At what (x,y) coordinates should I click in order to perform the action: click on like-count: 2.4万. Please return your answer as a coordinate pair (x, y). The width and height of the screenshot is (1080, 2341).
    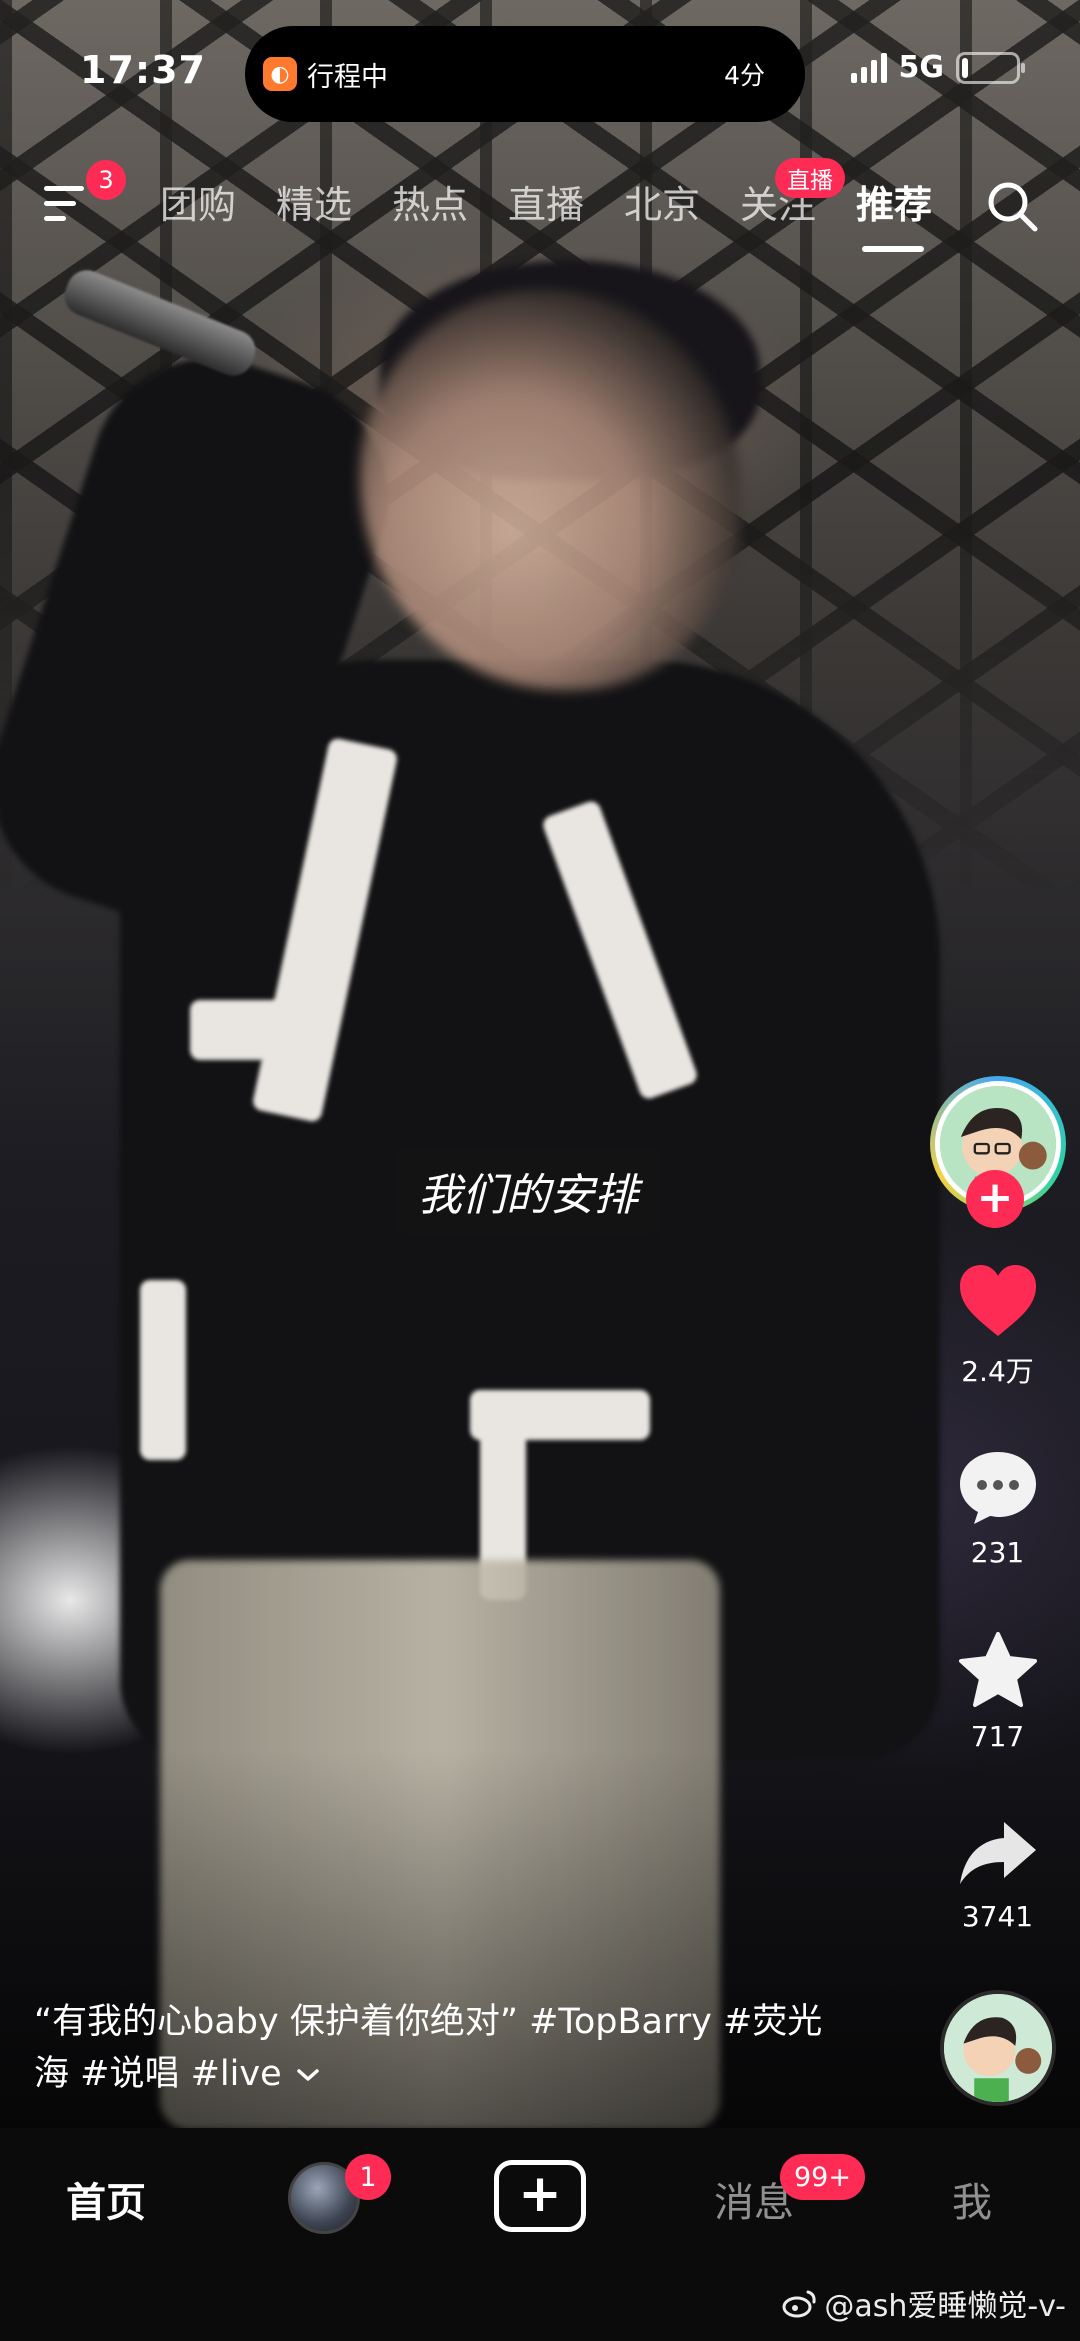
    Looking at the image, I should click on (997, 1371).